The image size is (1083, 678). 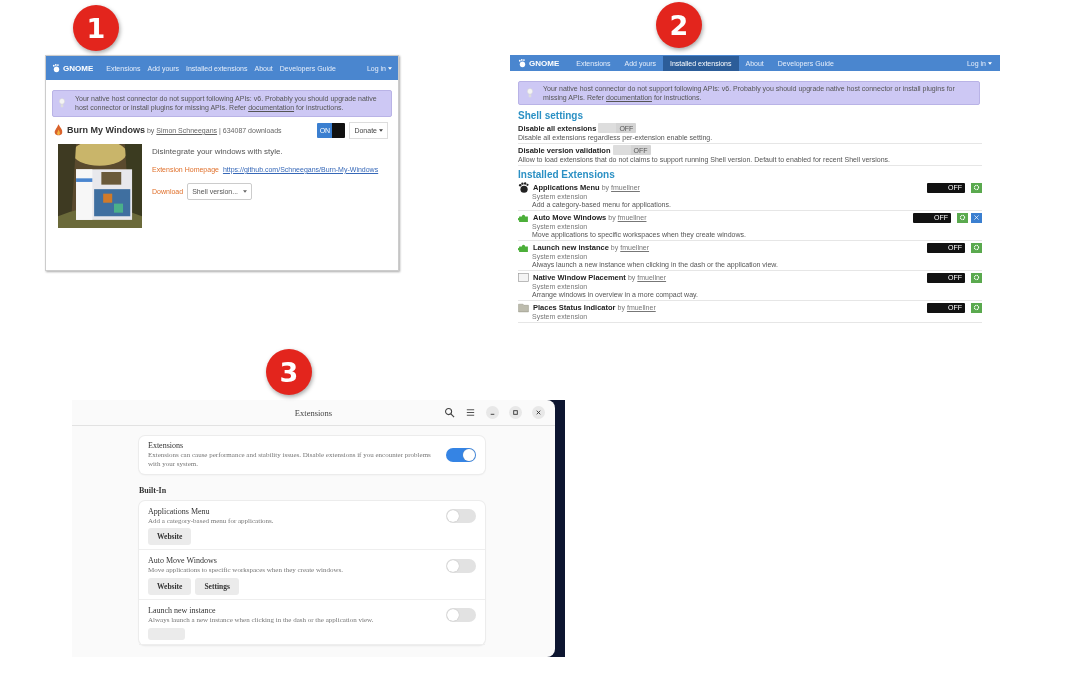 I want to click on extension-description: Disintegrate your windows with style., so click(x=218, y=151).